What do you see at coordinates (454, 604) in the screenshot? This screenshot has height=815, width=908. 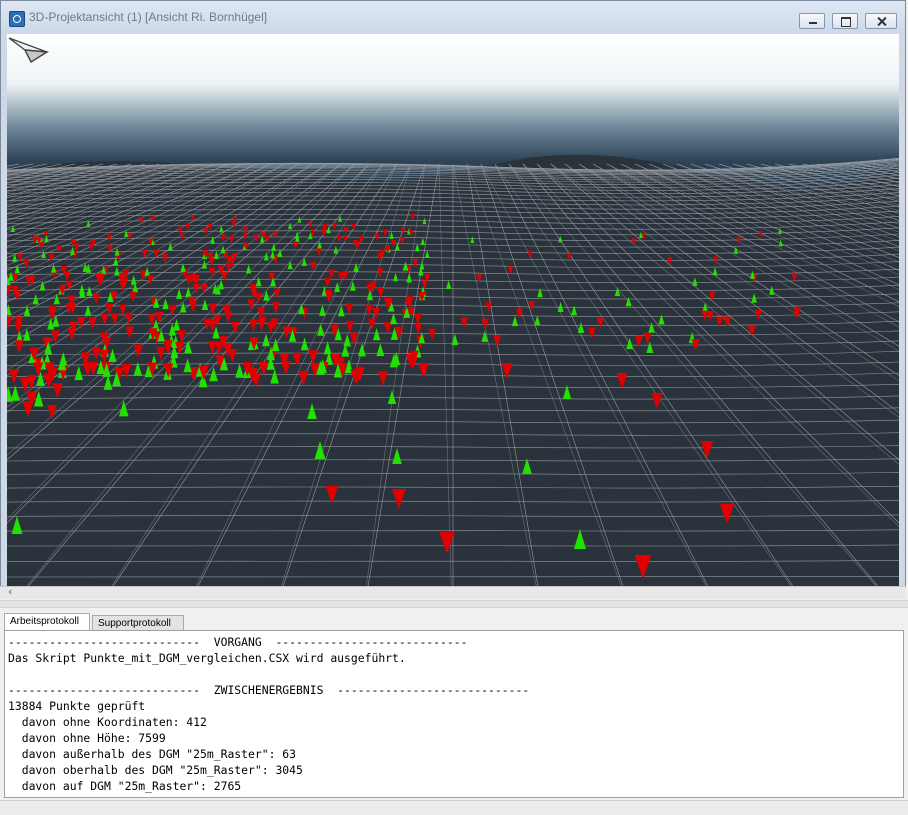 I see `pane-splitter` at bounding box center [454, 604].